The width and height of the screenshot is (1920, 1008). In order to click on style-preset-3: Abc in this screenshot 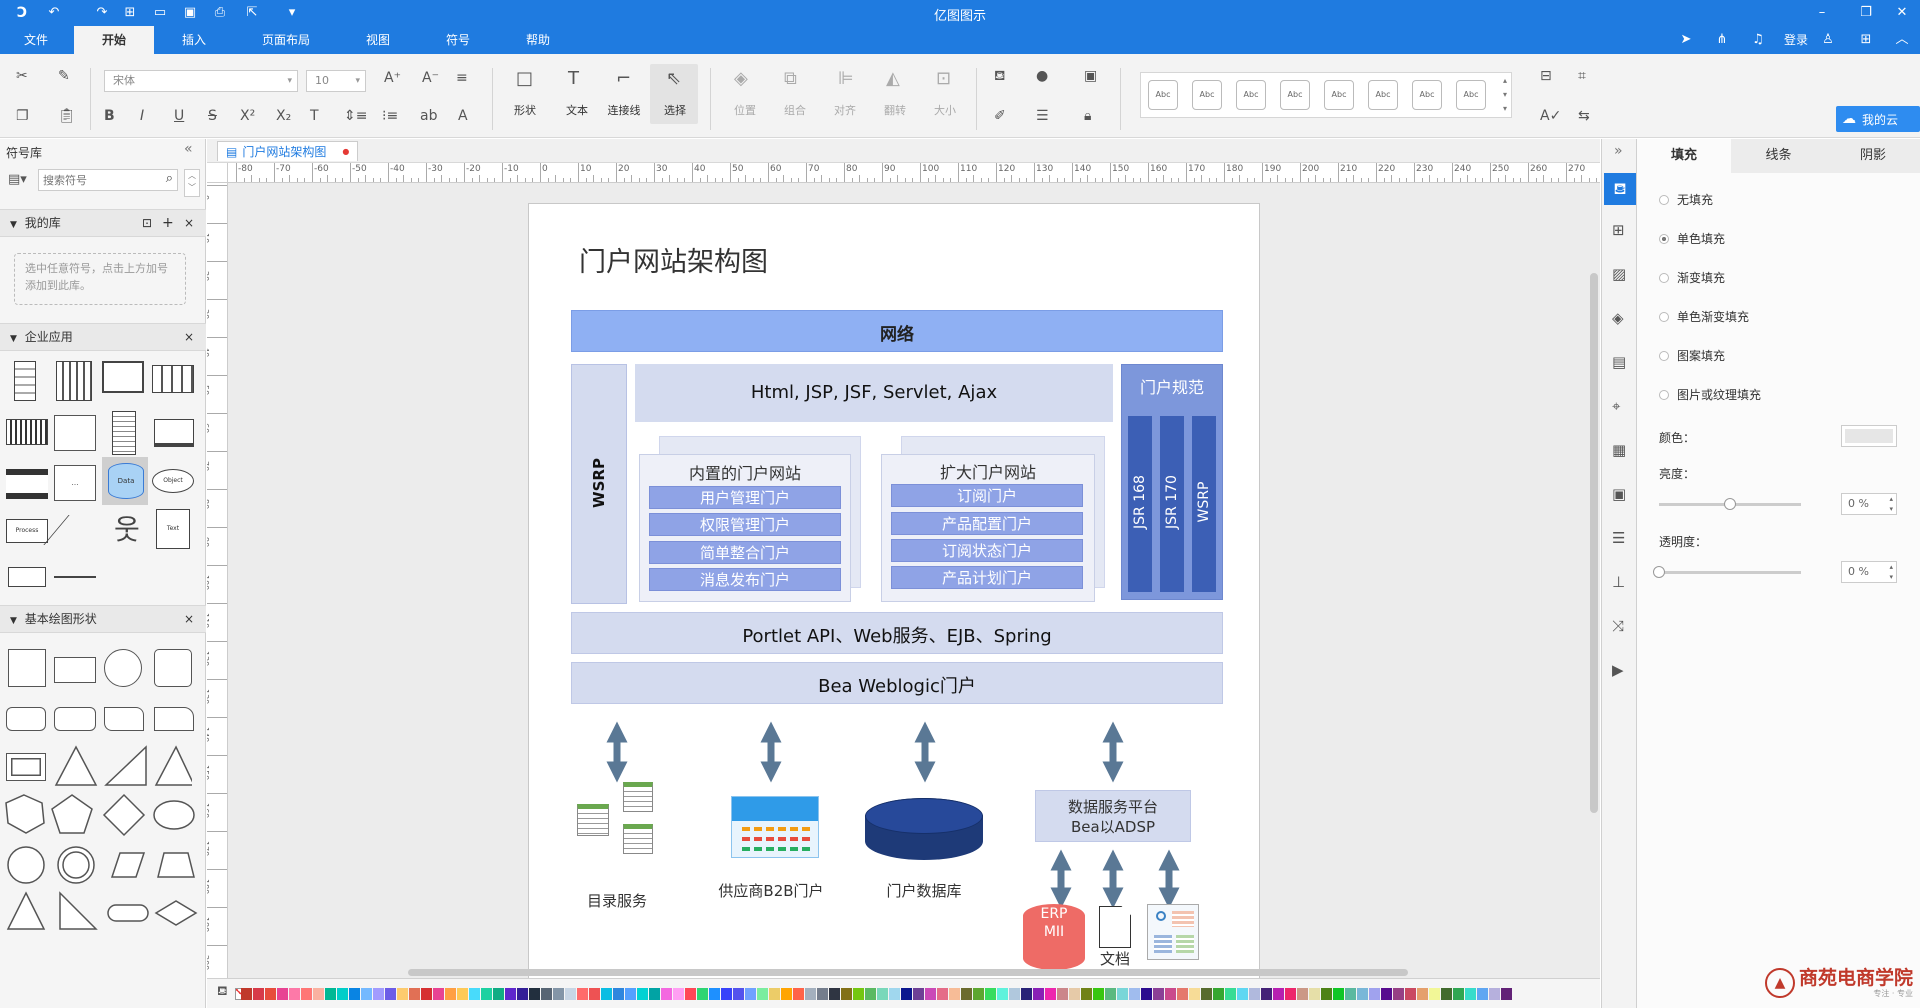, I will do `click(1251, 95)`.